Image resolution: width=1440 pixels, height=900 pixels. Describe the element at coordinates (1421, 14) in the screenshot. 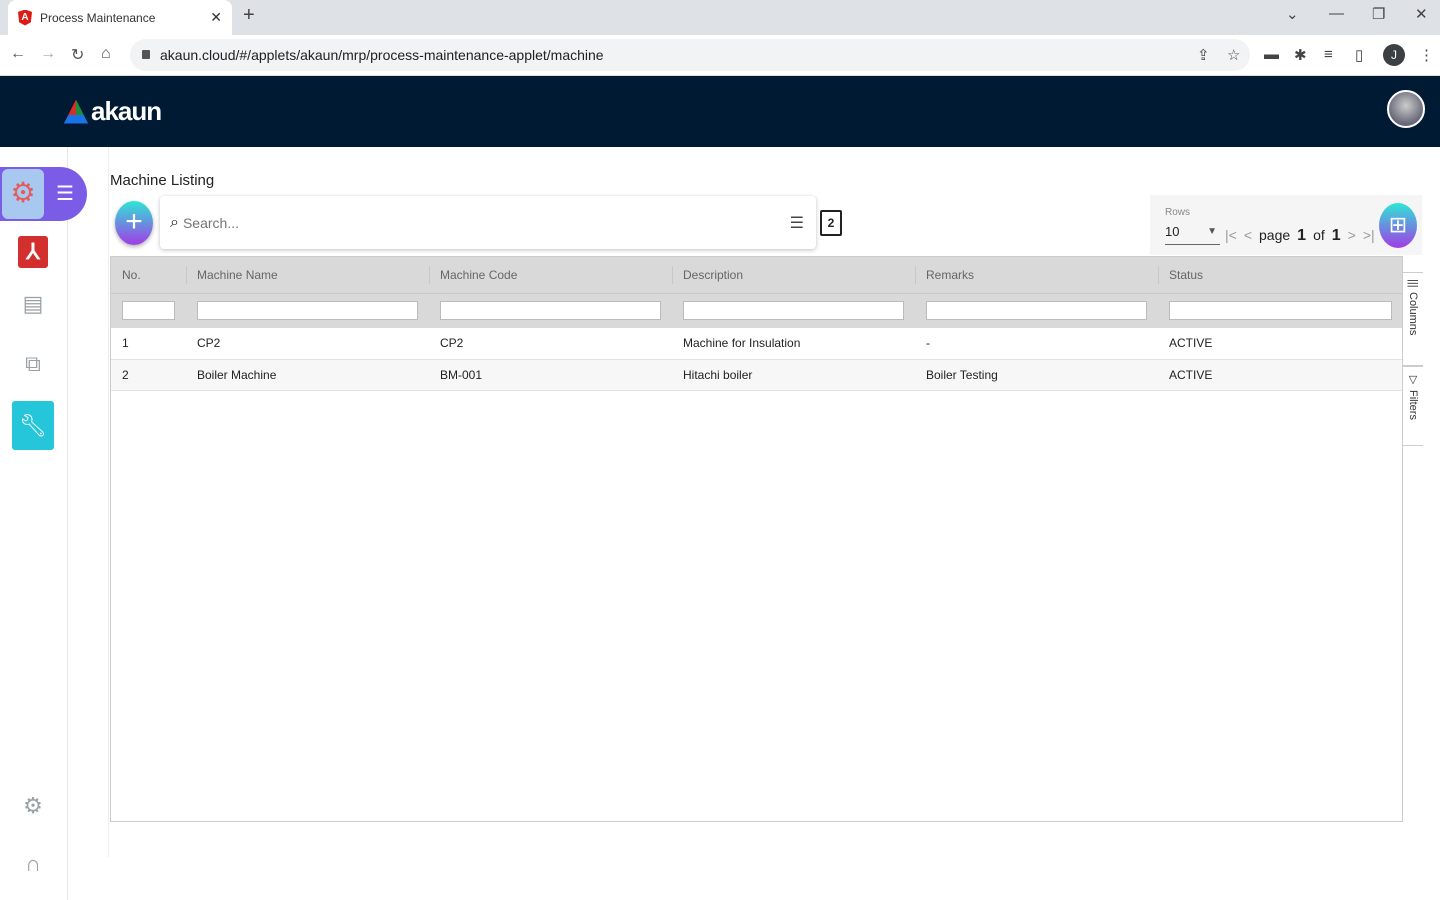

I see `close-window-button: ✕` at that location.